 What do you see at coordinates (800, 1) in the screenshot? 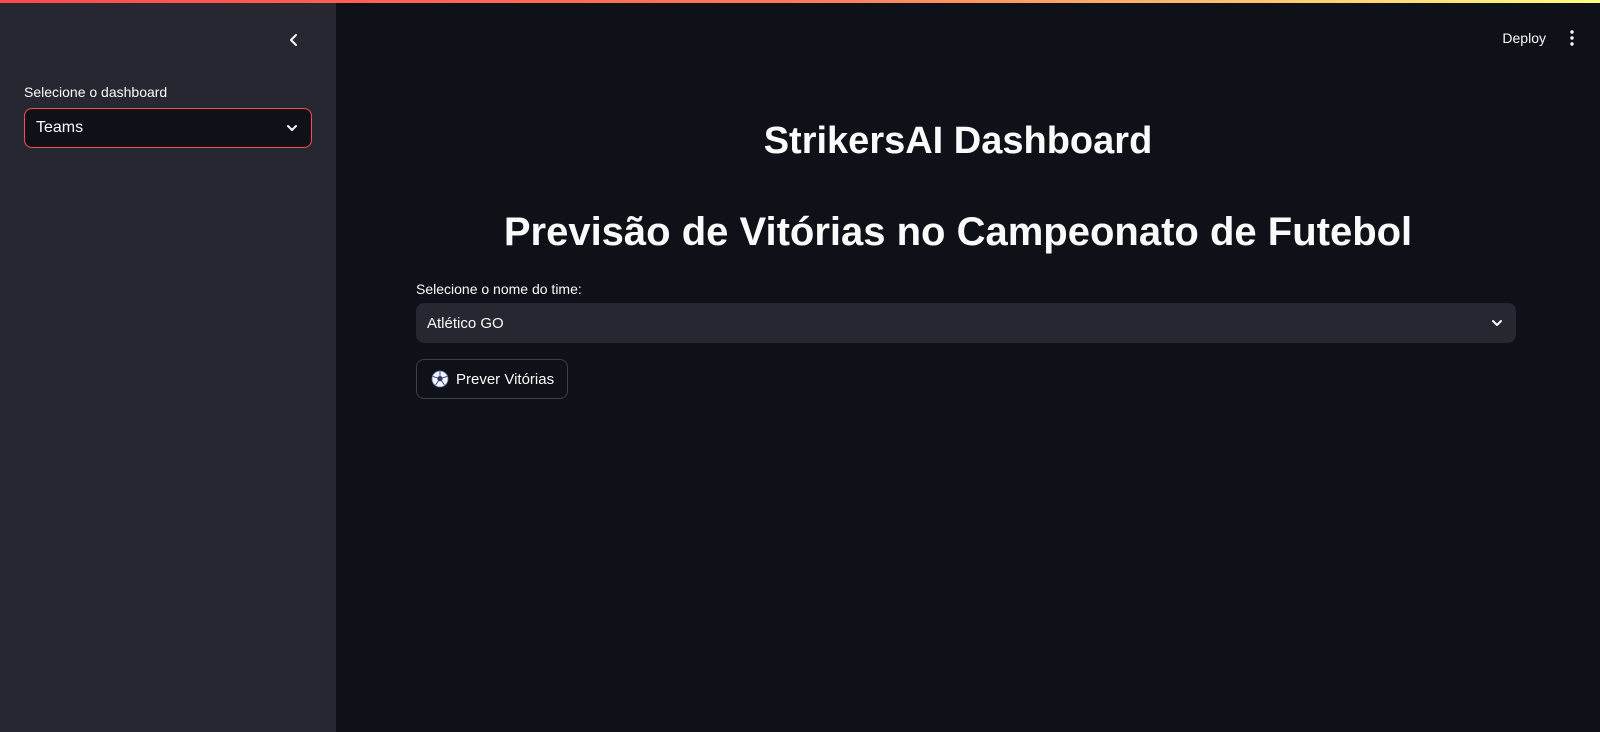
I see `top-decoration-bar` at bounding box center [800, 1].